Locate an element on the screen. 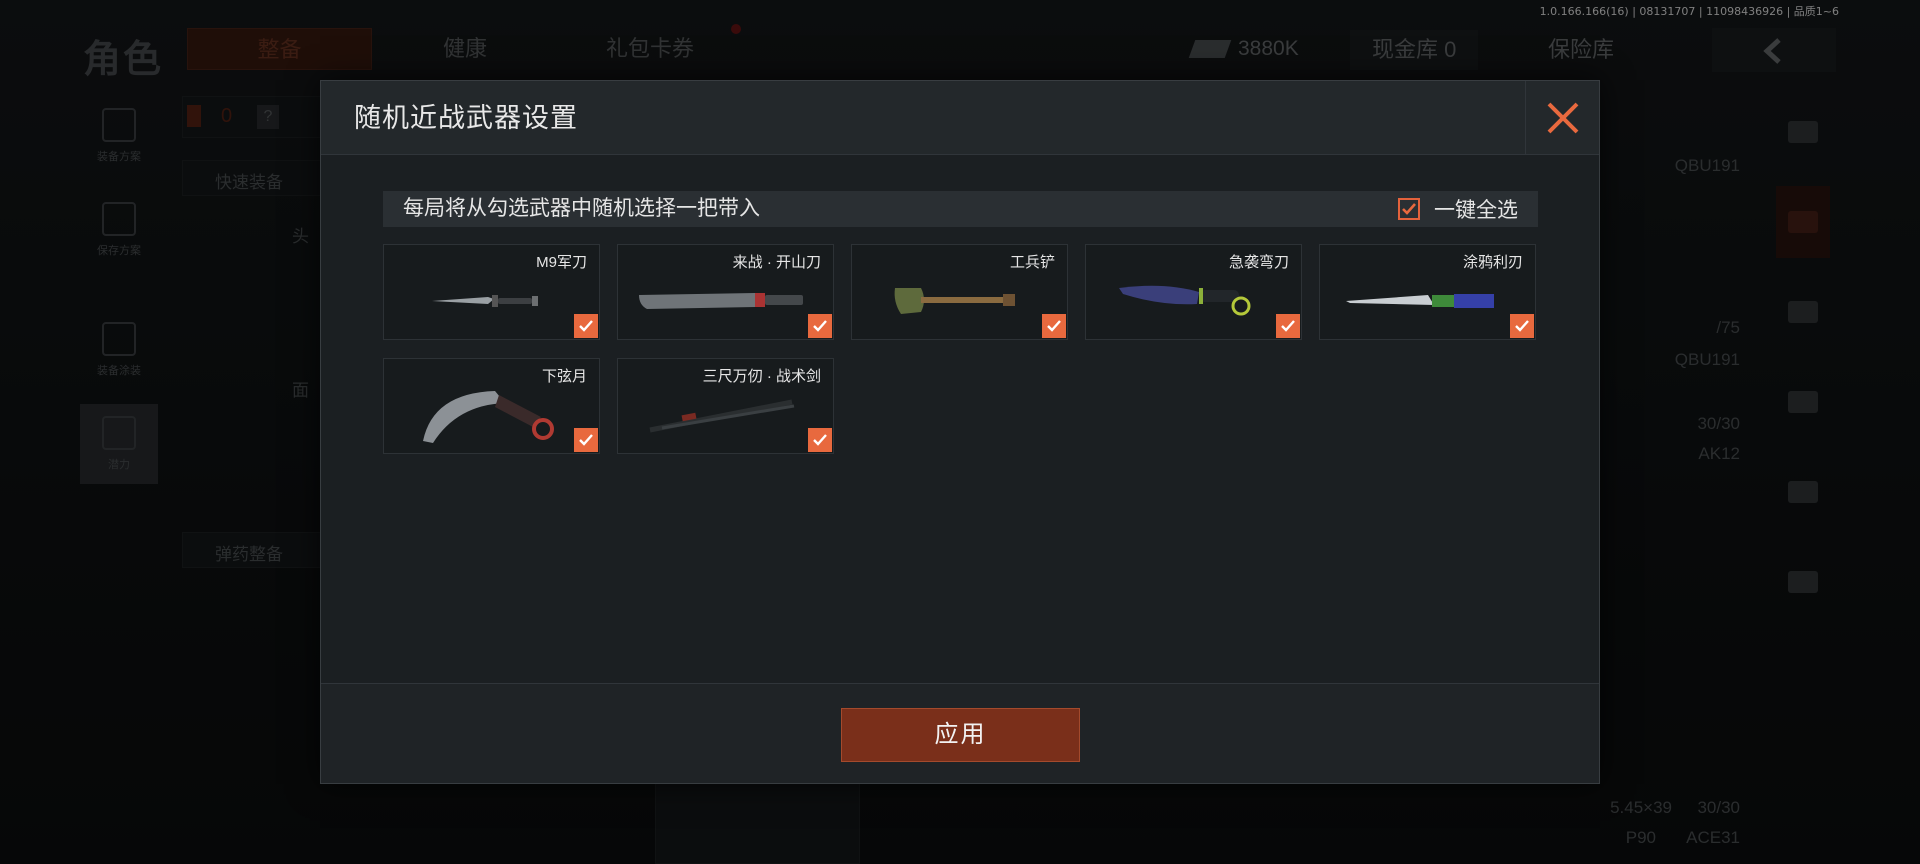 The width and height of the screenshot is (1920, 864). apply-button: 应用 is located at coordinates (960, 735).